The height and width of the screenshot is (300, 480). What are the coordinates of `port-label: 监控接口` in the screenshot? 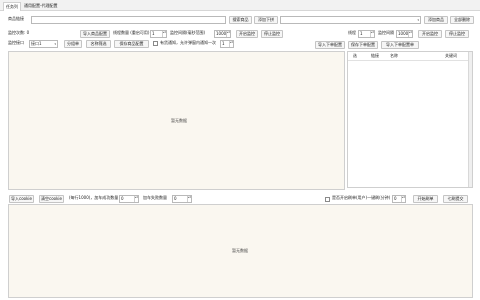 It's located at (16, 42).